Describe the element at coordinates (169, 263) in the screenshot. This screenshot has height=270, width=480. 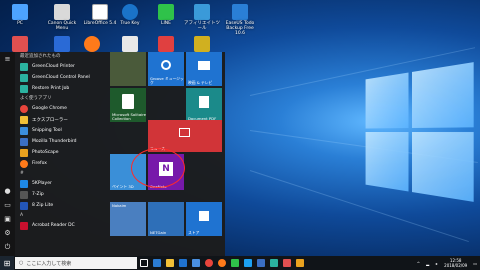
I see `explorer-icon` at that location.